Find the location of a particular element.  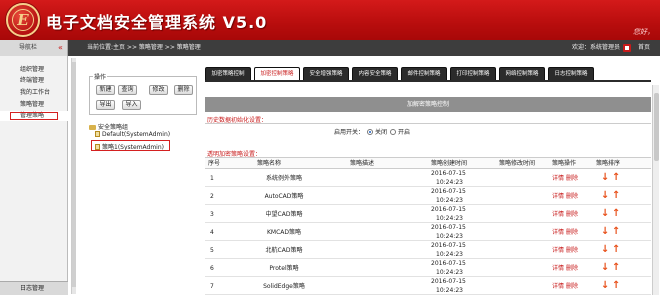

tab-mail-control: 邮件控制策略 is located at coordinates (424, 74).